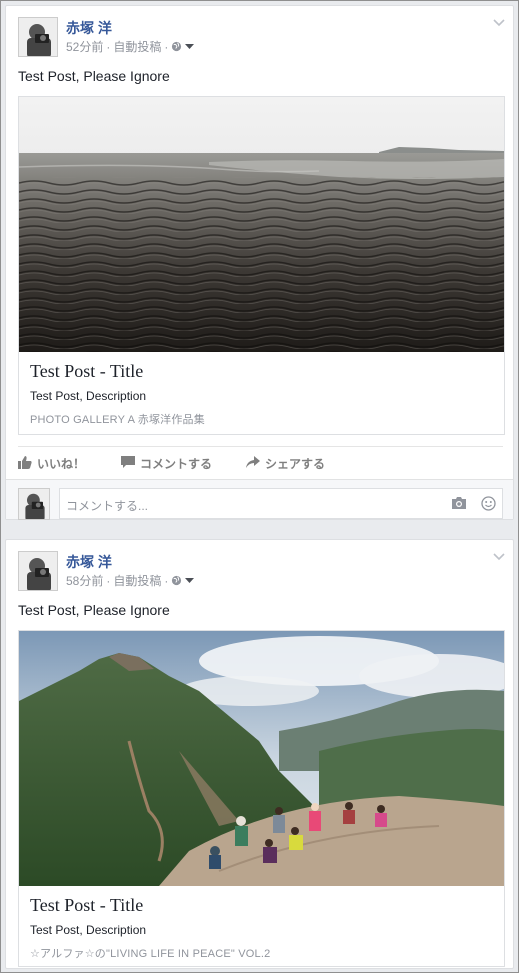 This screenshot has height=973, width=519. What do you see at coordinates (25, 463) in the screenshot?
I see `thumbs-up-icon` at bounding box center [25, 463].